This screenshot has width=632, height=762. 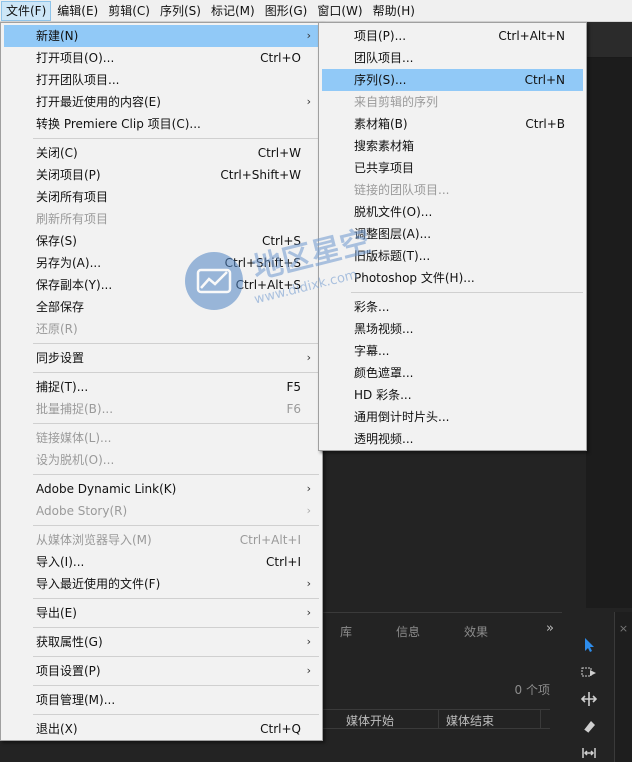 What do you see at coordinates (161, 540) in the screenshot?
I see `menu-item-import-media-browser: 从媒体浏览器导入(M) Ctrl+Alt+I` at bounding box center [161, 540].